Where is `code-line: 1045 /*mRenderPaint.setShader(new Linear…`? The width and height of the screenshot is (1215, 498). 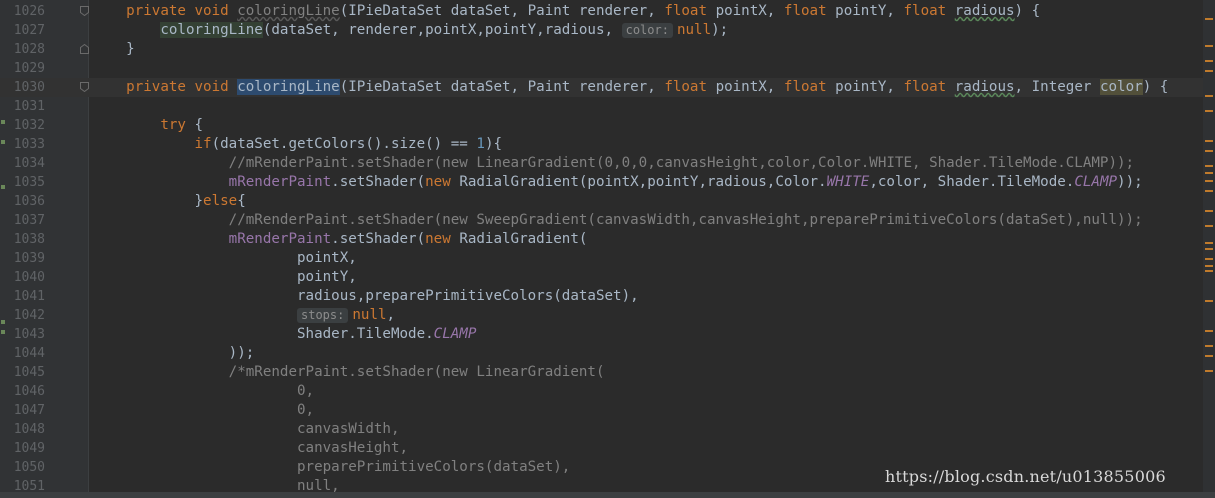
code-line: 1045 /*mRenderPaint.setShader(new Linear… is located at coordinates (601, 372).